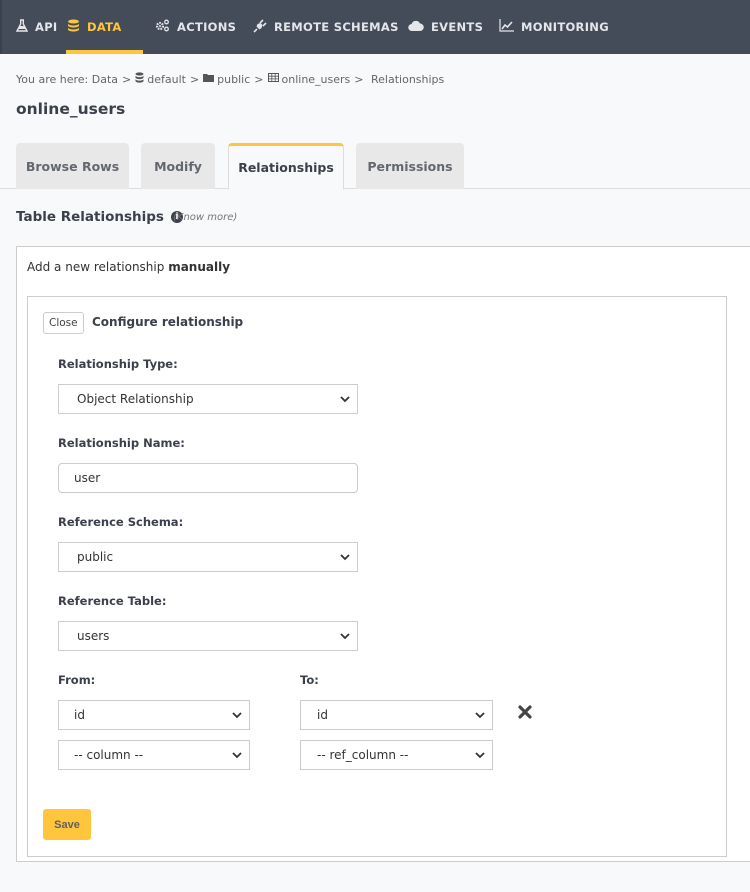 The width and height of the screenshot is (750, 892). What do you see at coordinates (205, 217) in the screenshot?
I see `know-more-link: (Know more)` at bounding box center [205, 217].